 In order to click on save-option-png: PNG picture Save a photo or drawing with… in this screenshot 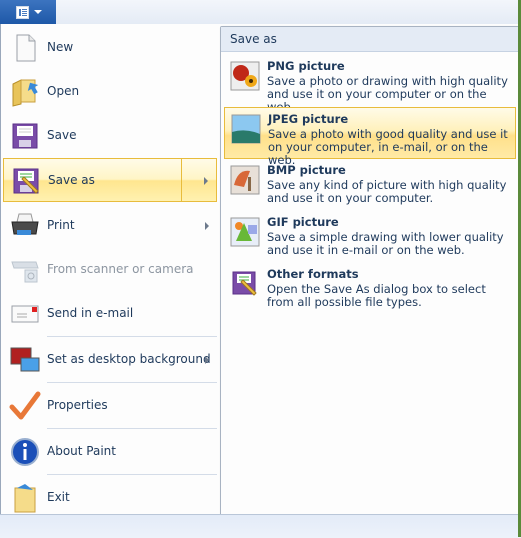, I will do `click(370, 84)`.